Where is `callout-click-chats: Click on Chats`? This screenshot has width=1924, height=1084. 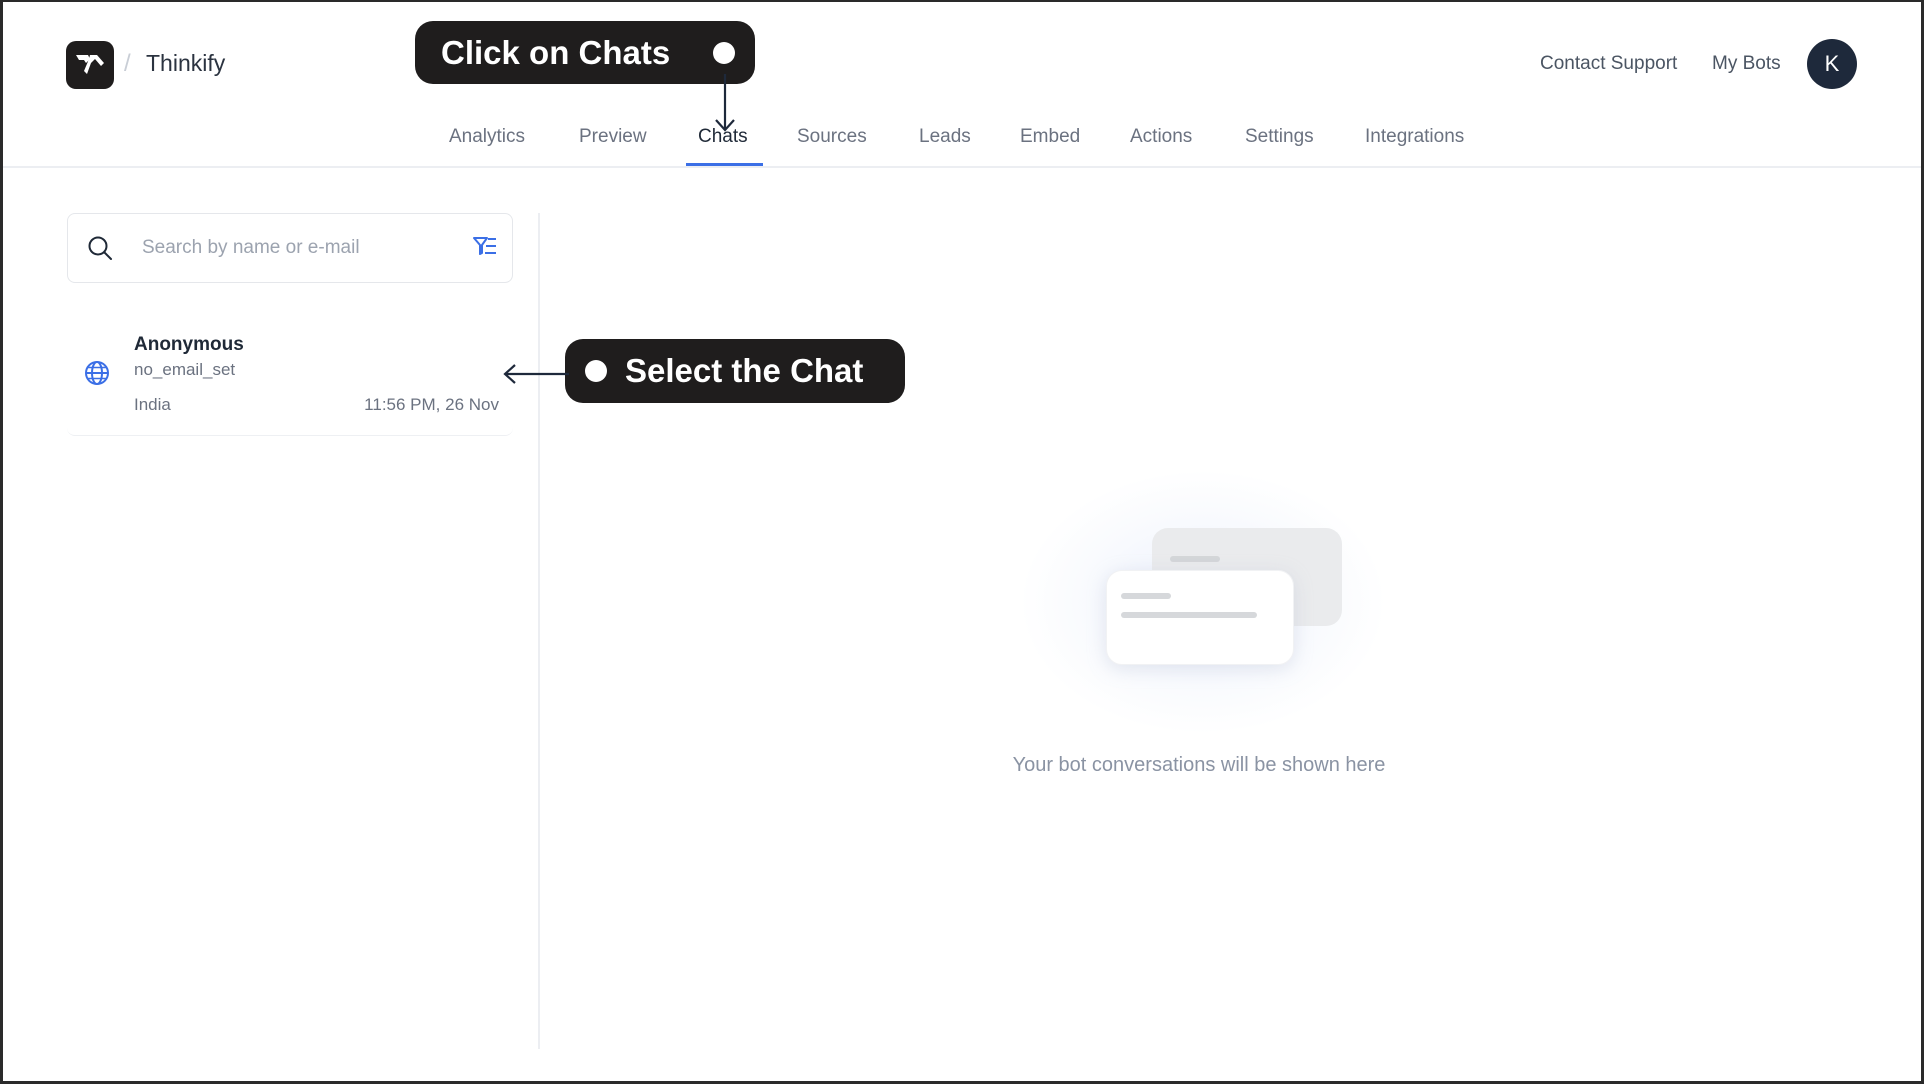 callout-click-chats: Click on Chats is located at coordinates (585, 52).